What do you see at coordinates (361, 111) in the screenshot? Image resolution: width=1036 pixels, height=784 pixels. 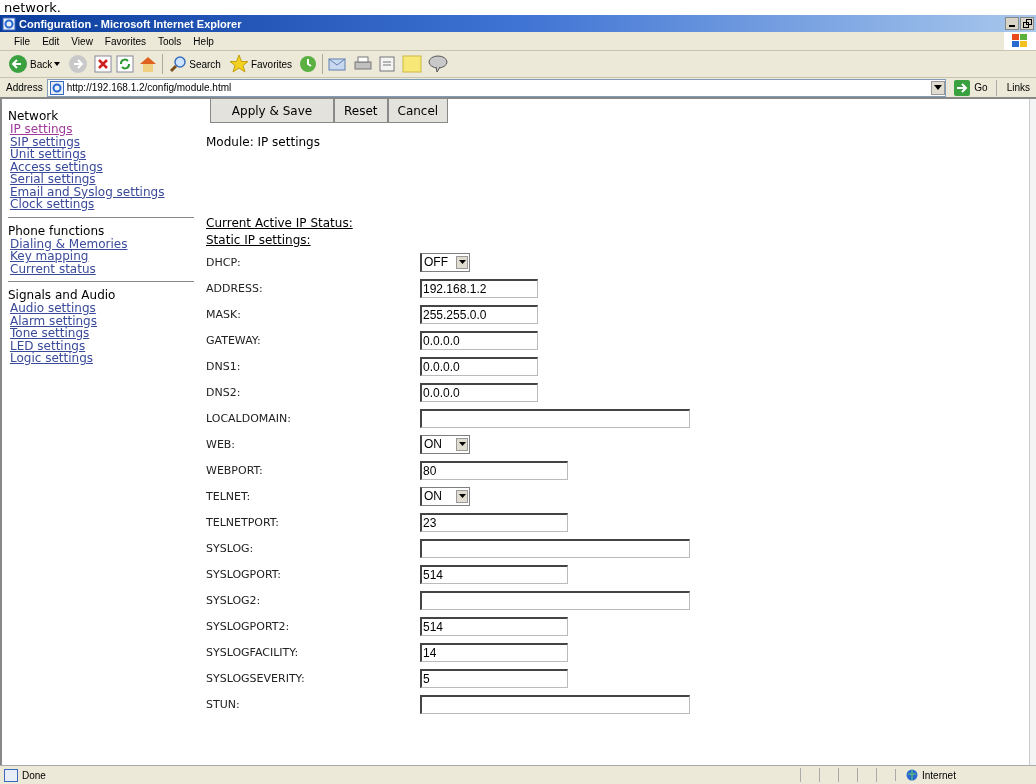 I see `form-button: Reset` at bounding box center [361, 111].